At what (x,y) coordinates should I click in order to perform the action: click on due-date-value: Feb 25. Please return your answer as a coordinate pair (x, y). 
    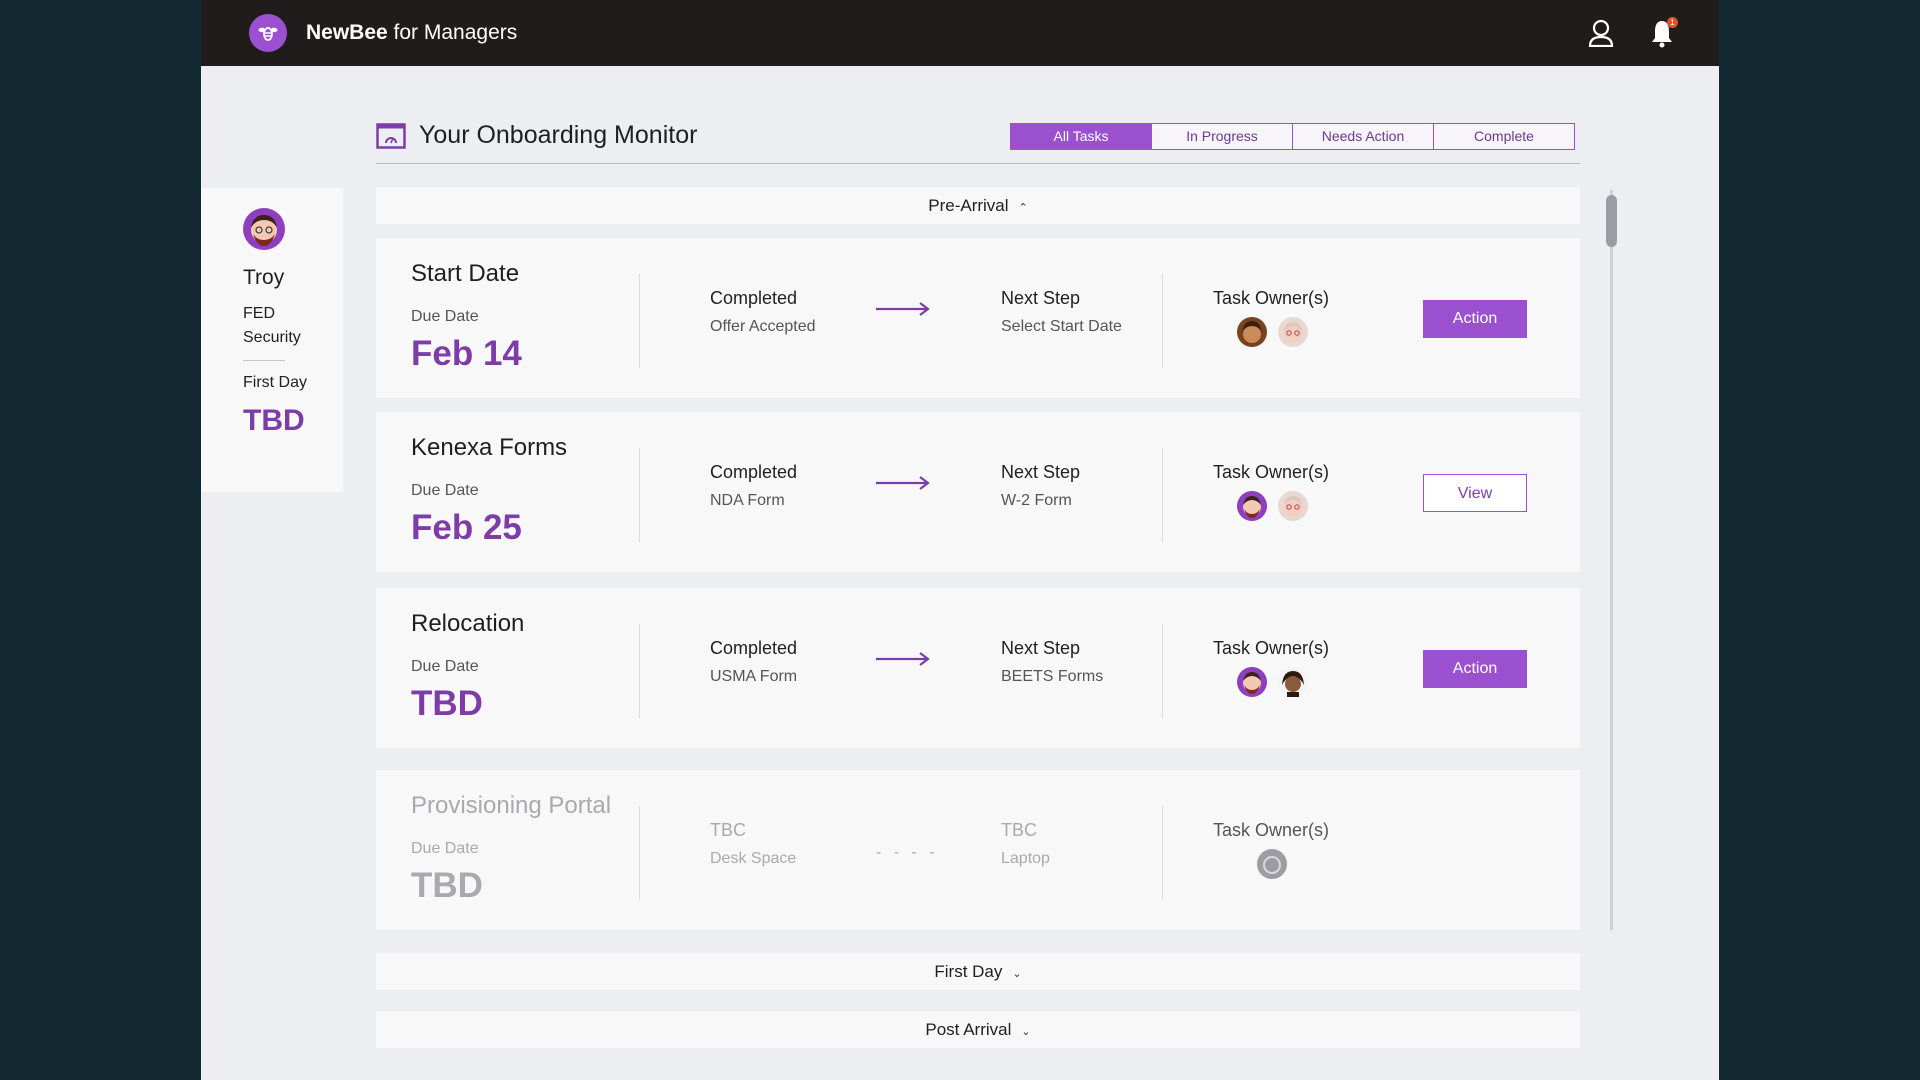
    Looking at the image, I should click on (466, 527).